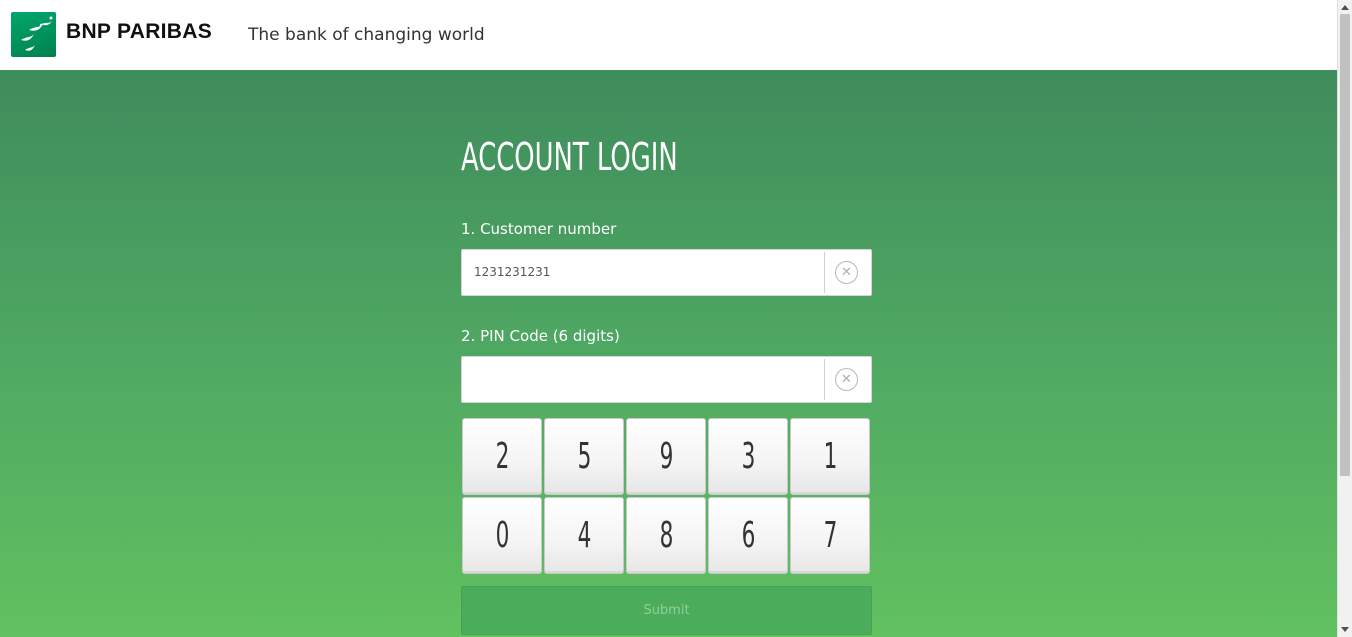 Image resolution: width=1352 pixels, height=637 pixels. Describe the element at coordinates (540, 336) in the screenshot. I see `pin-code-label: 2. PIN Code (6 digits)` at that location.